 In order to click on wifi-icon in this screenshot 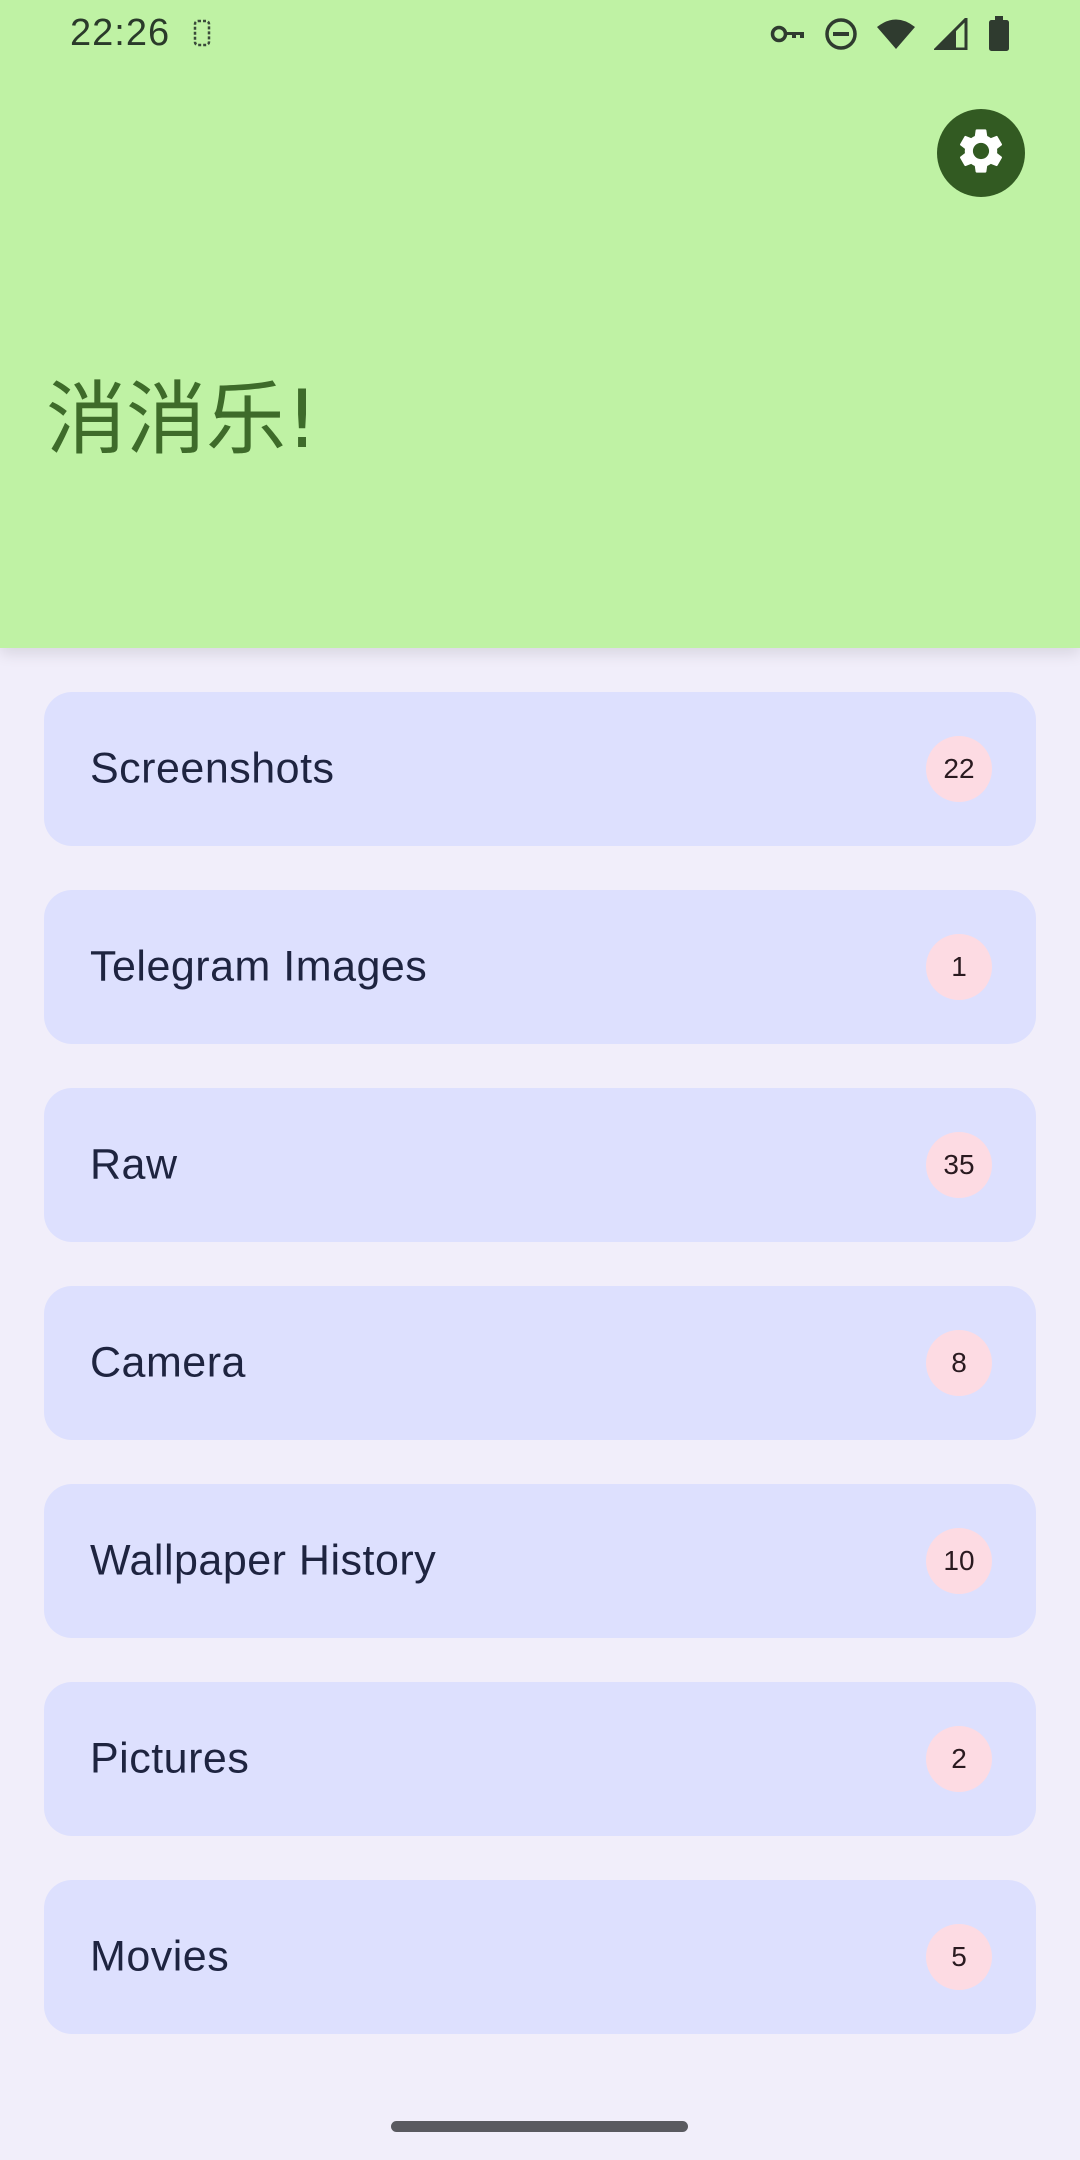, I will do `click(896, 34)`.